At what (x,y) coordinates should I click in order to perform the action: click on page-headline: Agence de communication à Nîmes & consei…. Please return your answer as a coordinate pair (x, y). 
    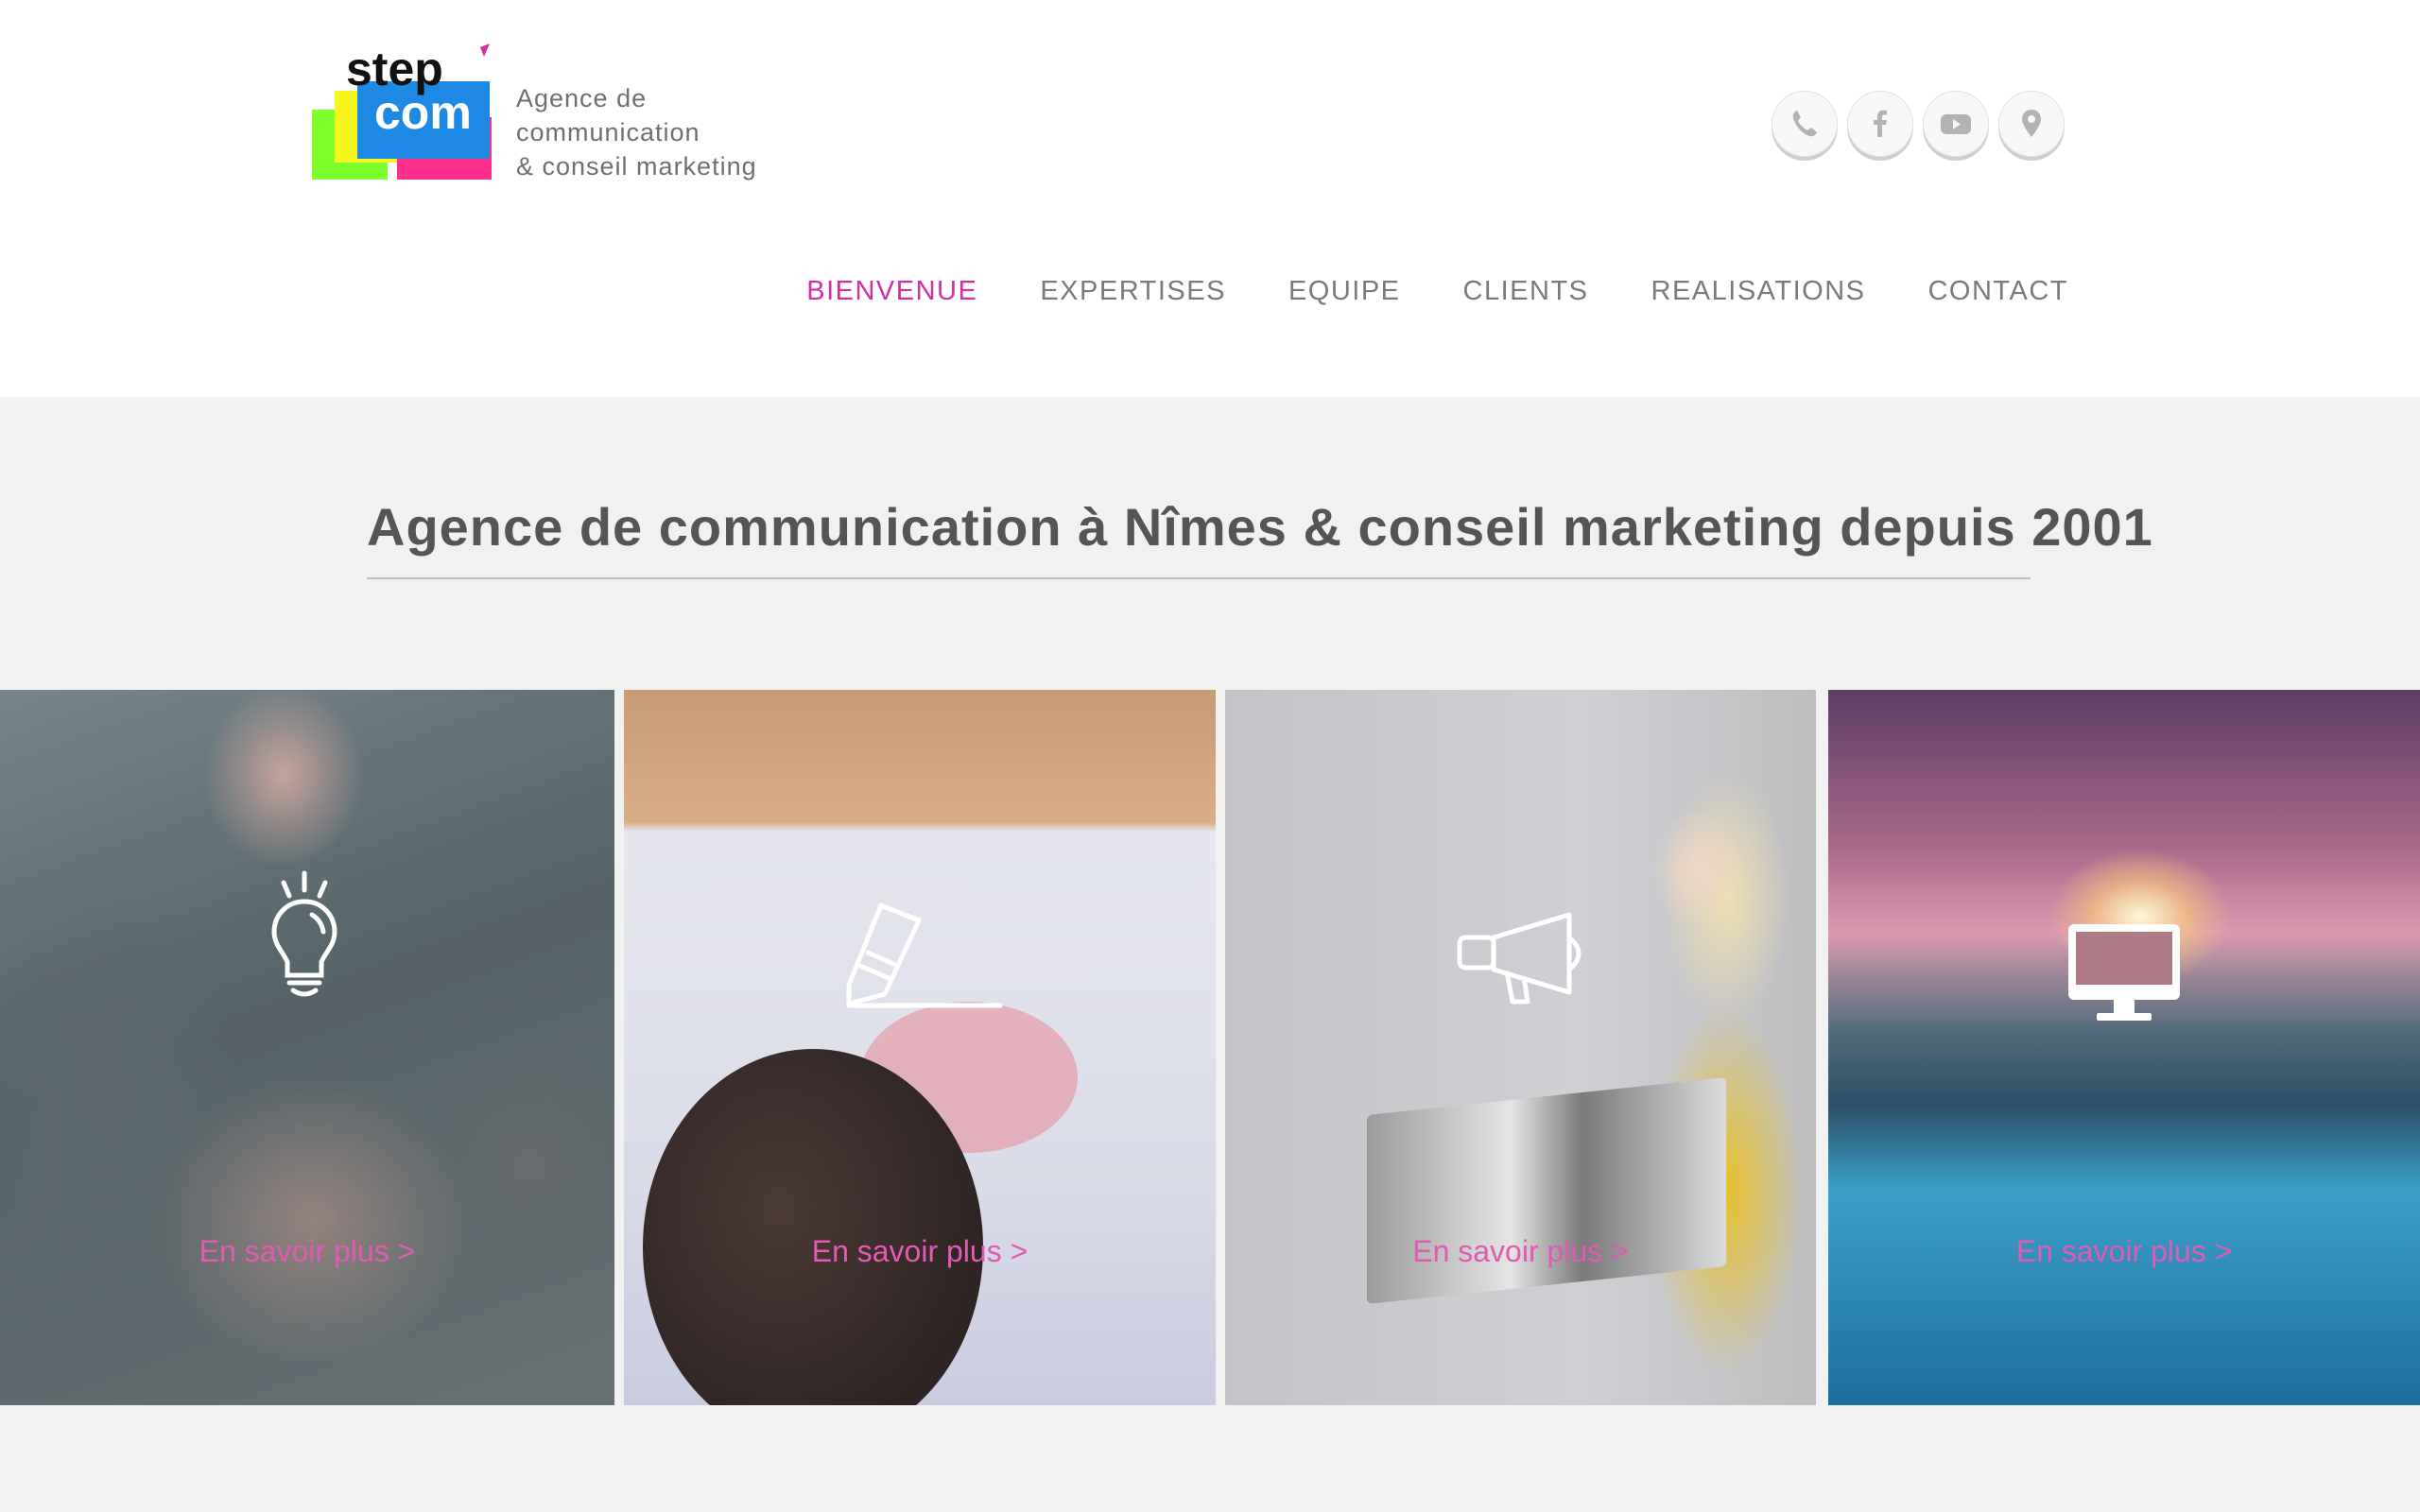
    Looking at the image, I should click on (1260, 527).